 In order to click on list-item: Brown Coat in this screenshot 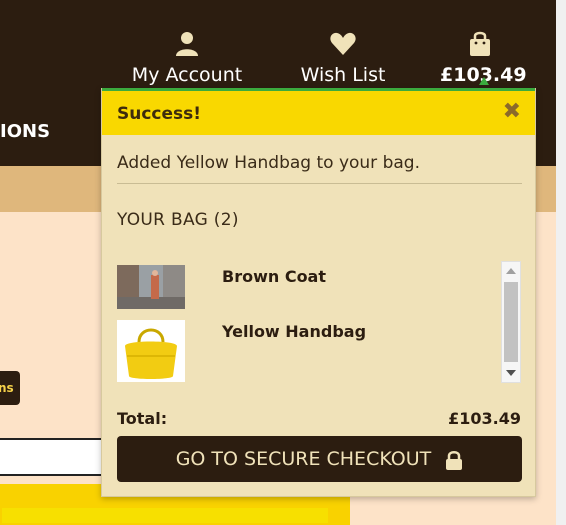, I will do `click(307, 295)`.